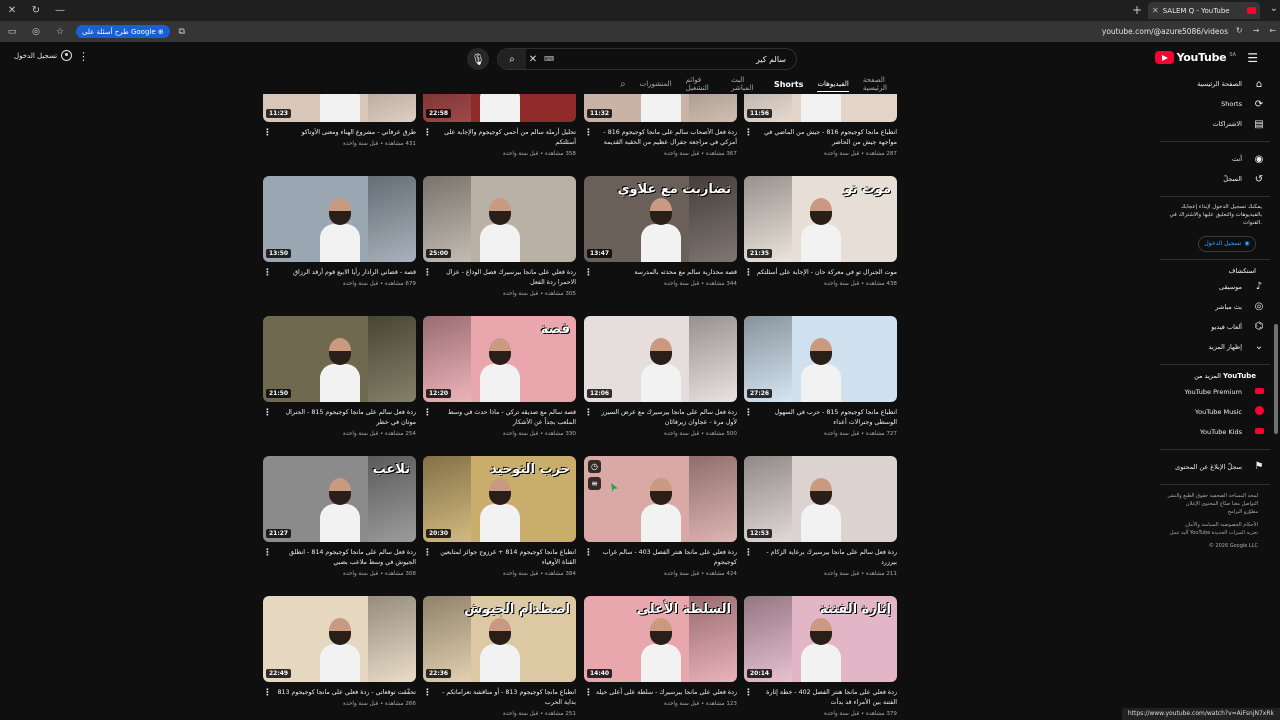 This screenshot has height=720, width=1280. What do you see at coordinates (36, 10) in the screenshot?
I see `reload-icon: ↻` at bounding box center [36, 10].